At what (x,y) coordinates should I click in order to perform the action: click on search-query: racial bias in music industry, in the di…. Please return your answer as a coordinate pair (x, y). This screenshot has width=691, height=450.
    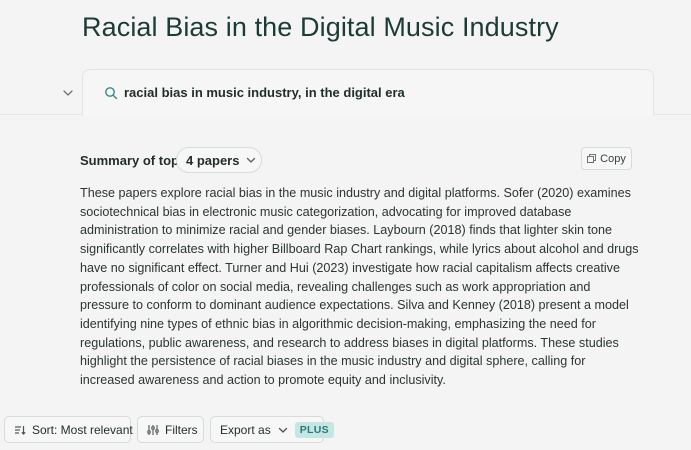
    Looking at the image, I should click on (264, 92).